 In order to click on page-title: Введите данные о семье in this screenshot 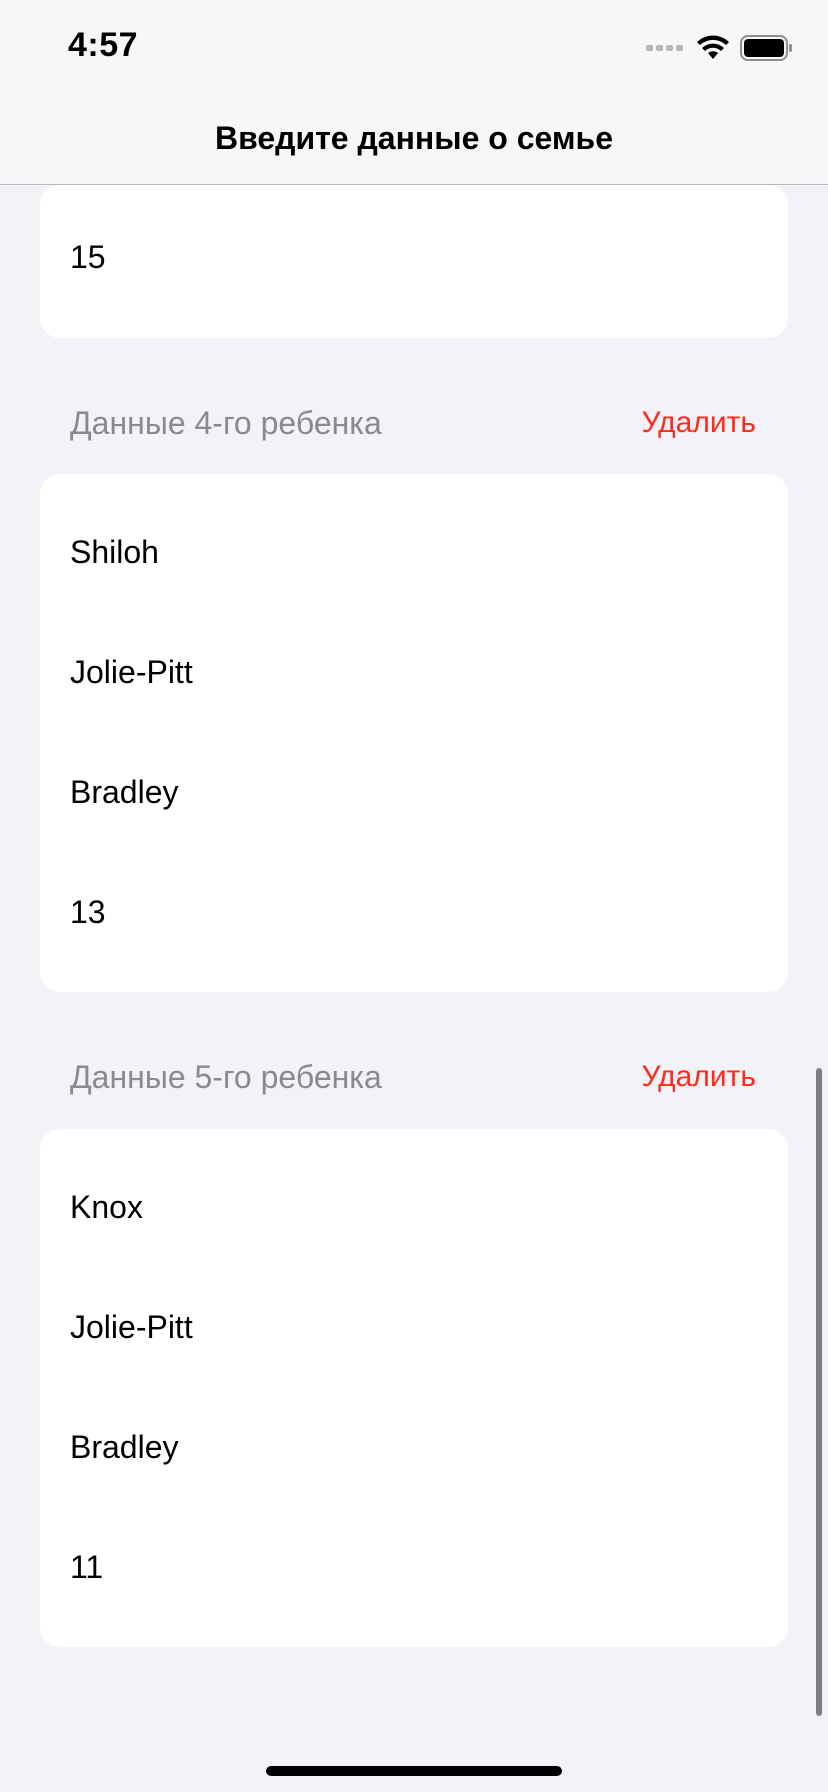, I will do `click(414, 138)`.